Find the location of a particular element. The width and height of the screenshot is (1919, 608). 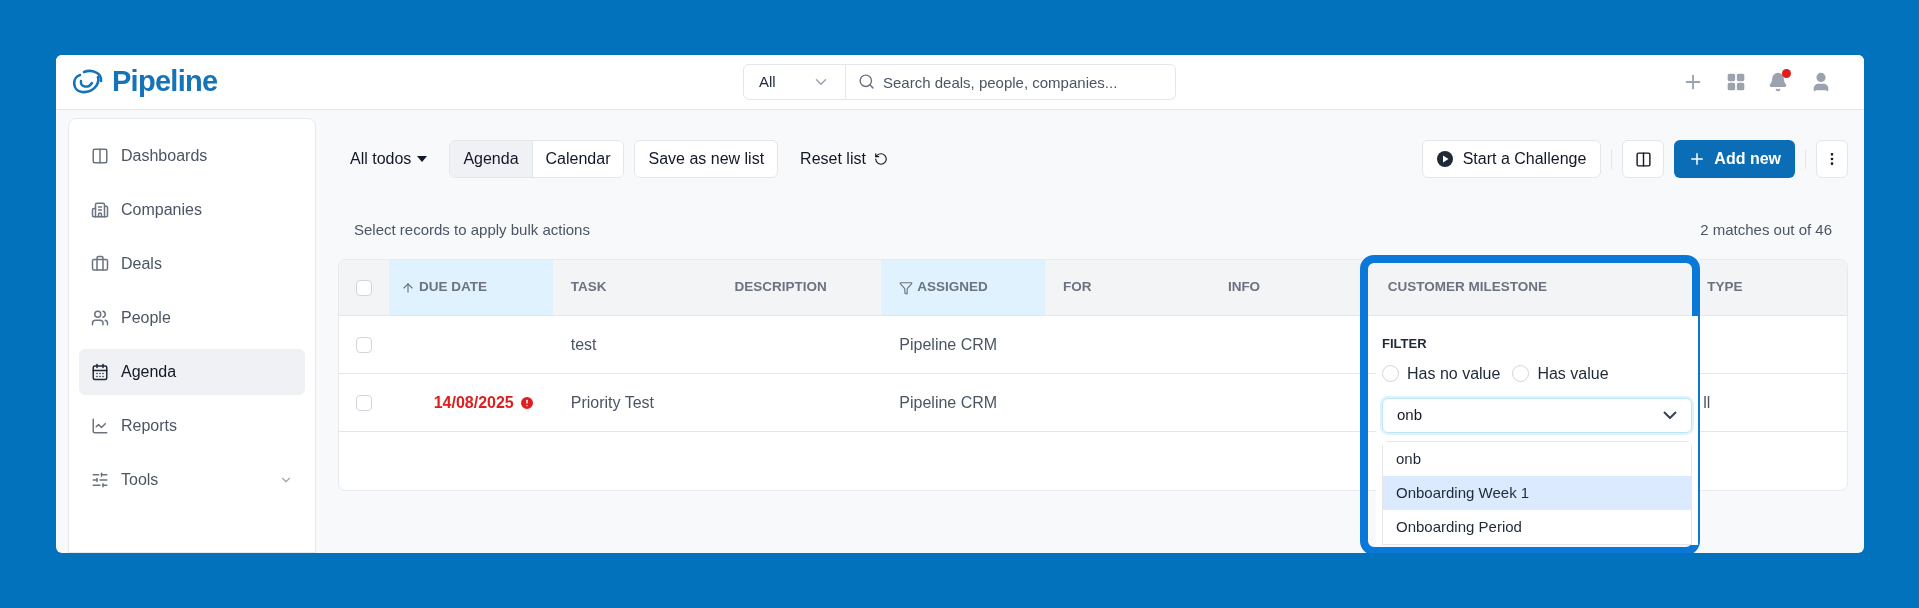

columns-icon is located at coordinates (1643, 159).